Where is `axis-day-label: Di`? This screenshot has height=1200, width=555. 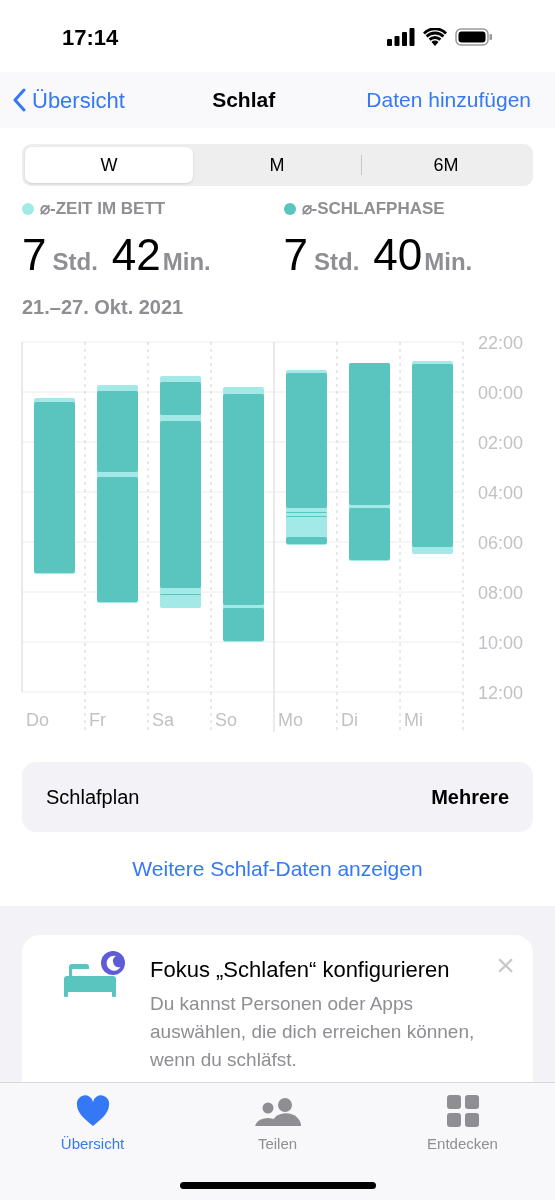 axis-day-label: Di is located at coordinates (349, 719).